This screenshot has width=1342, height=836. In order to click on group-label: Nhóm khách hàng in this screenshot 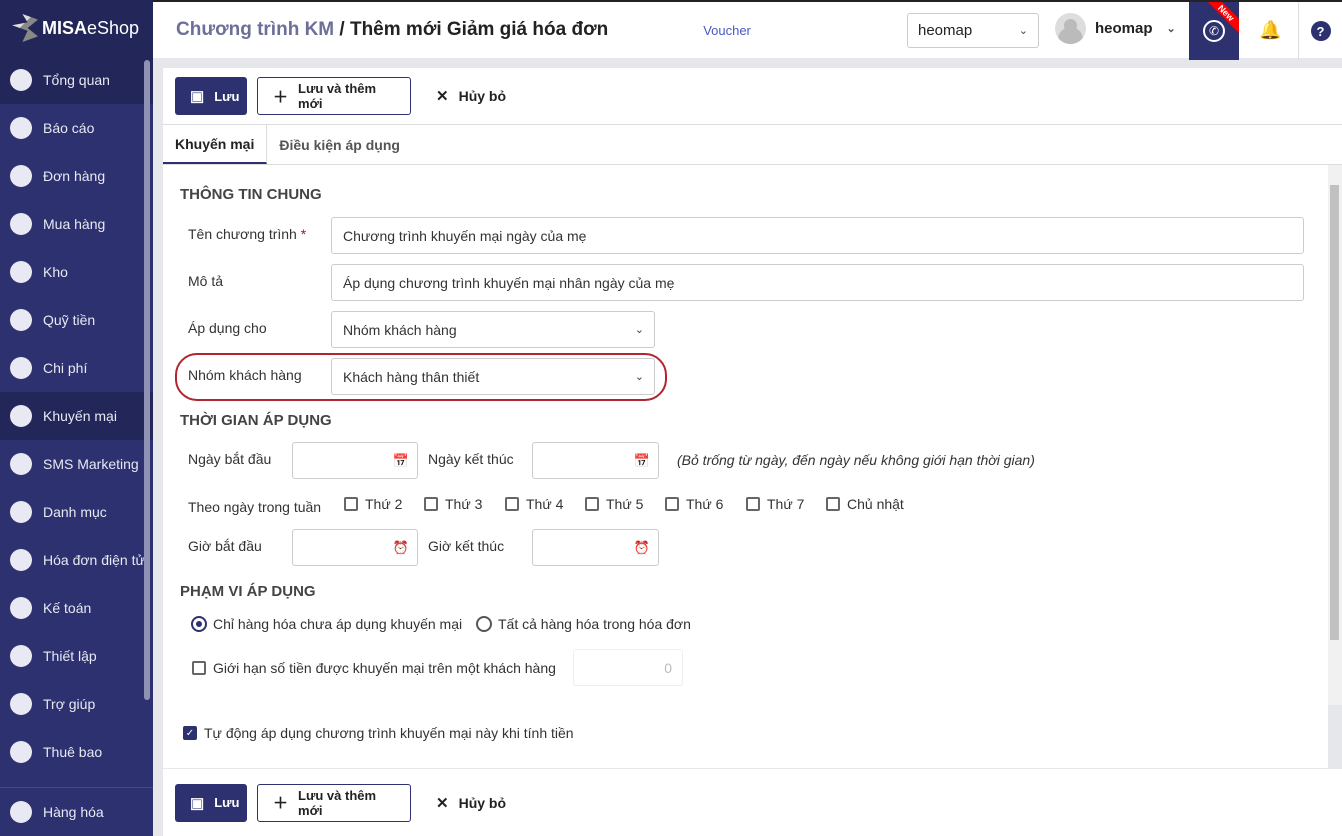, I will do `click(245, 375)`.